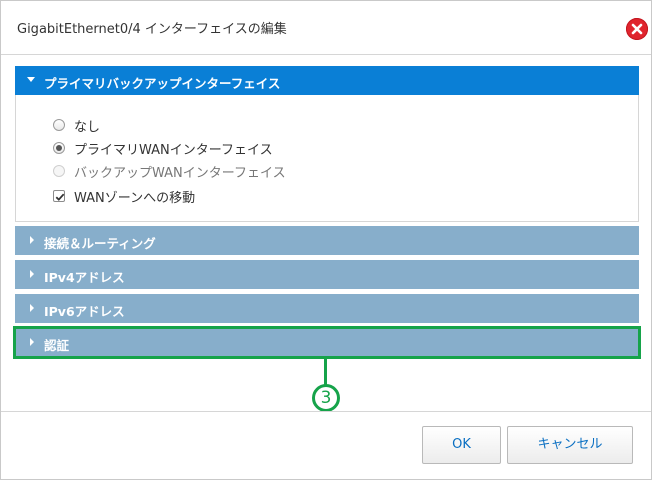  I want to click on panel-label: プライマリバックアップインターフェイス, so click(162, 83).